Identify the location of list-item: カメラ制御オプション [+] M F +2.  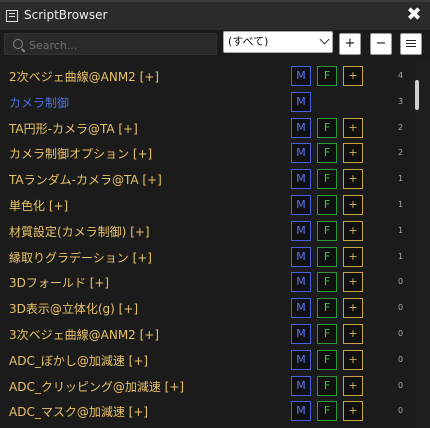
(205, 153).